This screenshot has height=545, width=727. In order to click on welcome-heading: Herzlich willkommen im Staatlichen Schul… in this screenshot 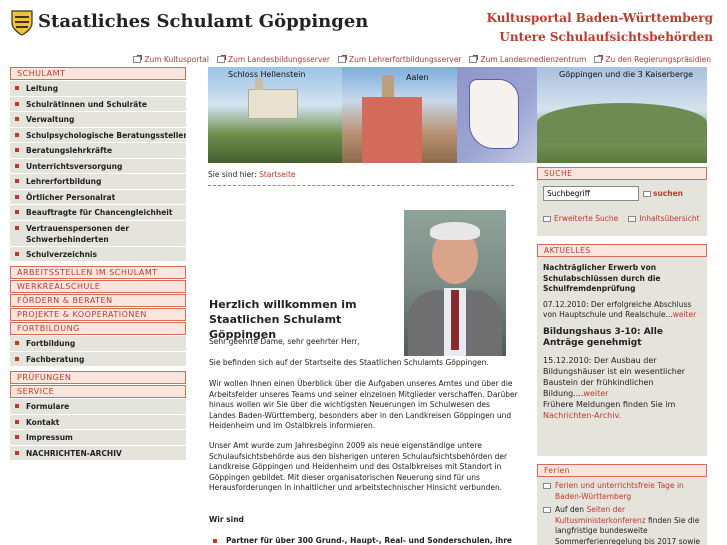, I will do `click(283, 319)`.